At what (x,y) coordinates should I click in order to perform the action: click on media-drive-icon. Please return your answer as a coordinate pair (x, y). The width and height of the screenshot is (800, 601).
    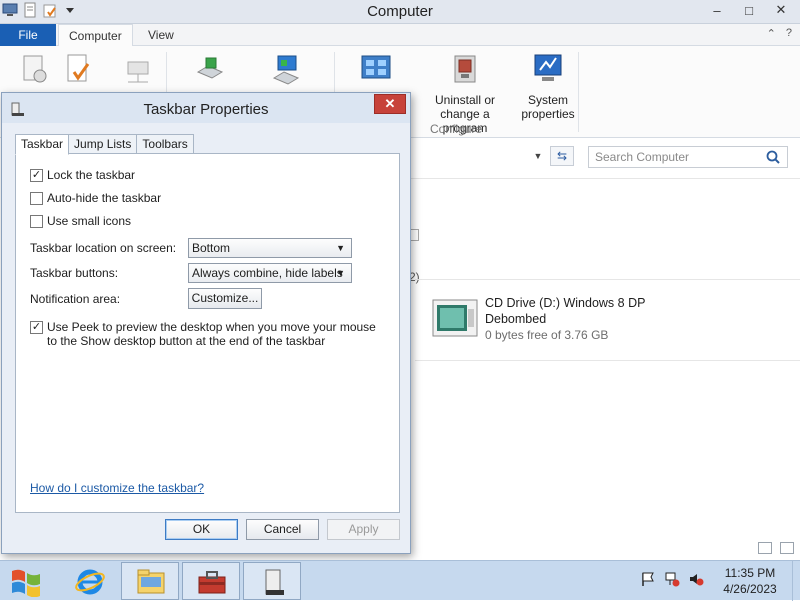
    Looking at the image, I should click on (210, 68).